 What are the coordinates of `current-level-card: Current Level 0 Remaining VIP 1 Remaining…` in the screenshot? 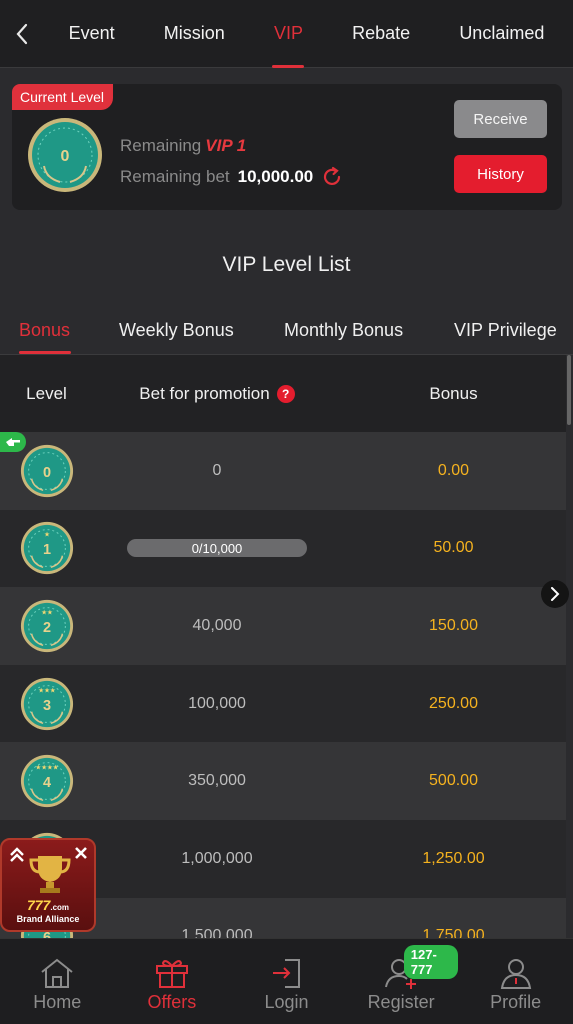 It's located at (287, 147).